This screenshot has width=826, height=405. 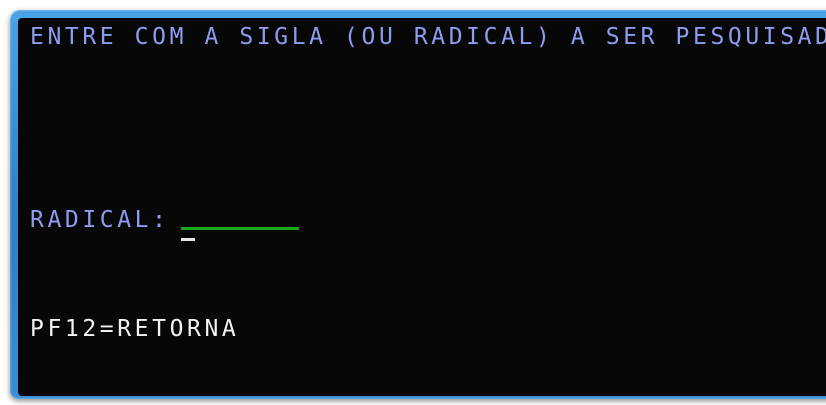 What do you see at coordinates (240, 218) in the screenshot?
I see `radical-input-field` at bounding box center [240, 218].